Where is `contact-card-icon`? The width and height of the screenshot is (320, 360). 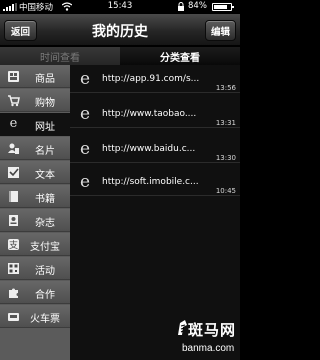 contact-card-icon is located at coordinates (13, 148).